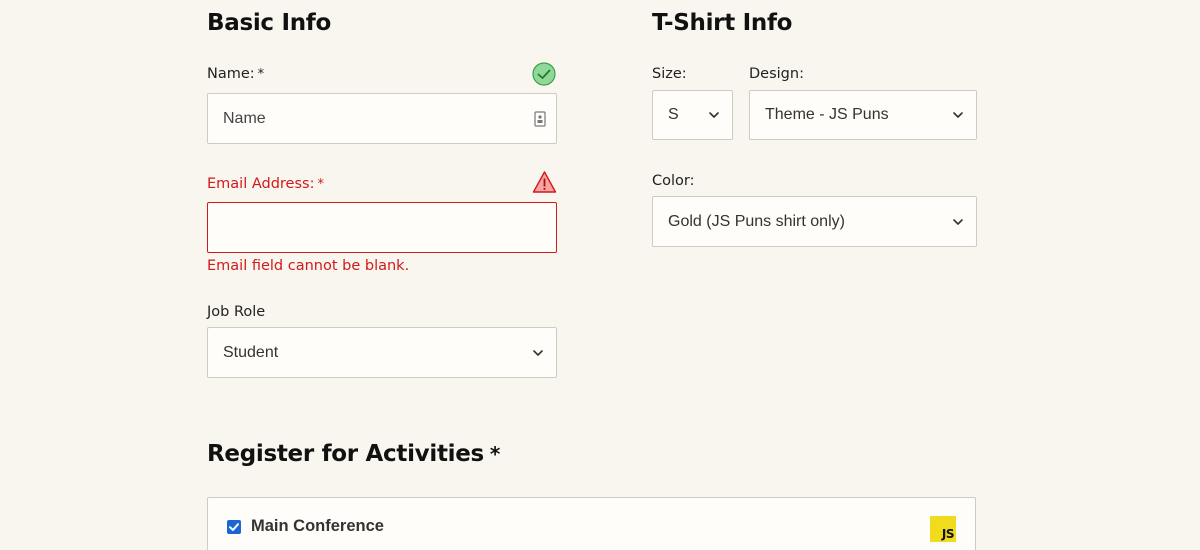 Image resolution: width=1200 pixels, height=550 pixels. What do you see at coordinates (317, 526) in the screenshot?
I see `activity-title: Main Conference` at bounding box center [317, 526].